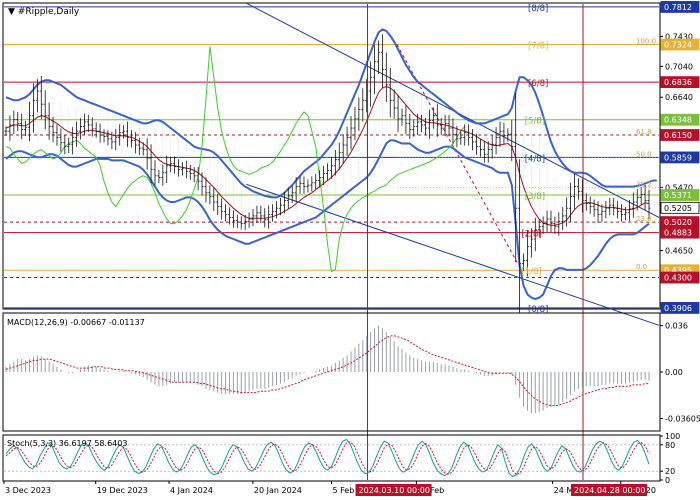 Image resolution: width=700 pixels, height=500 pixels. What do you see at coordinates (678, 222) in the screenshot?
I see `price-label-text: 0.5020` at bounding box center [678, 222].